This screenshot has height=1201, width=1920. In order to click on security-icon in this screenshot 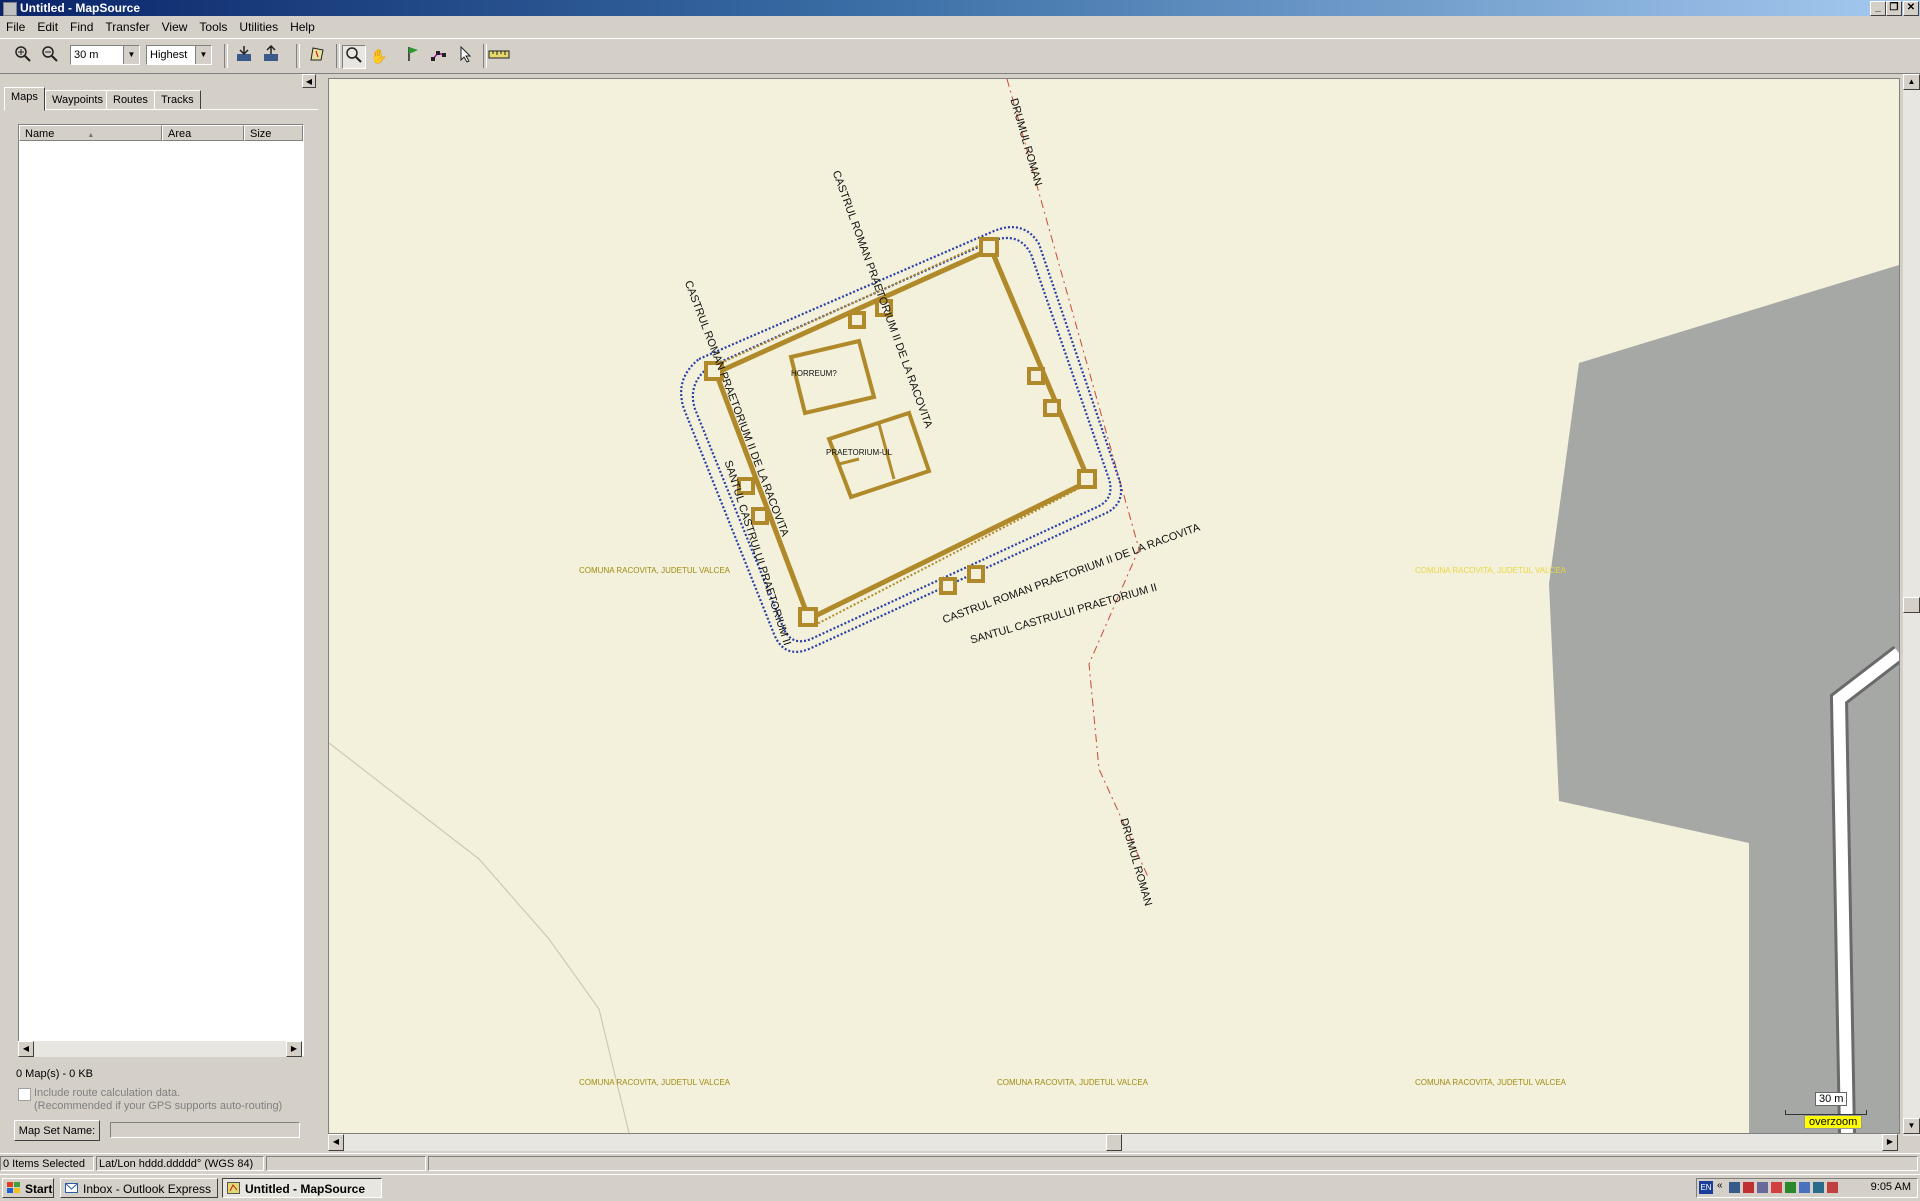, I will do `click(1748, 1187)`.